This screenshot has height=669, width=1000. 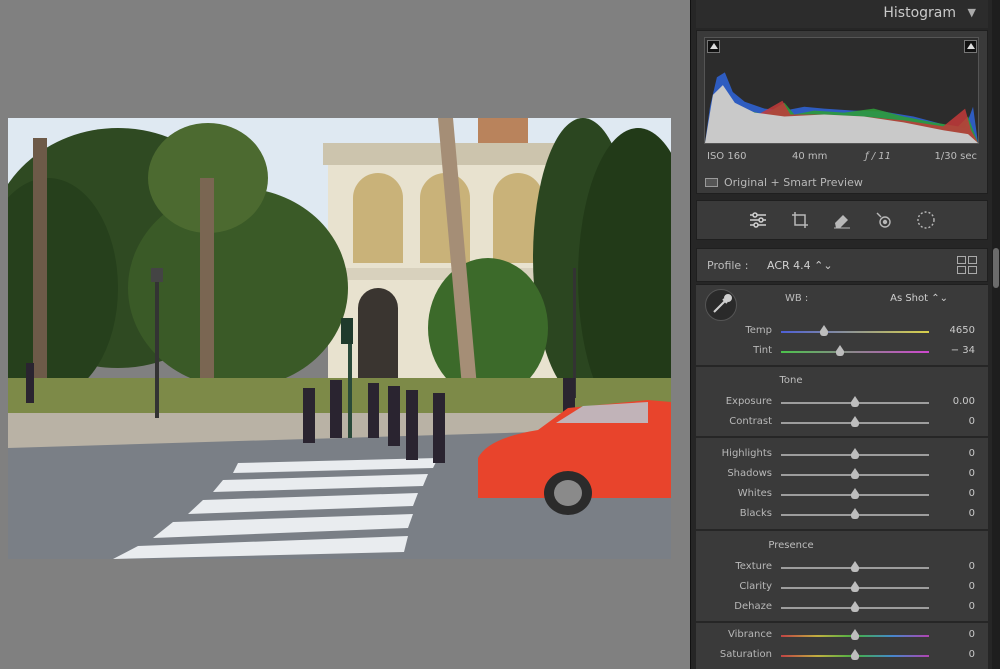 What do you see at coordinates (972, 453) in the screenshot?
I see `highlights-value: 0` at bounding box center [972, 453].